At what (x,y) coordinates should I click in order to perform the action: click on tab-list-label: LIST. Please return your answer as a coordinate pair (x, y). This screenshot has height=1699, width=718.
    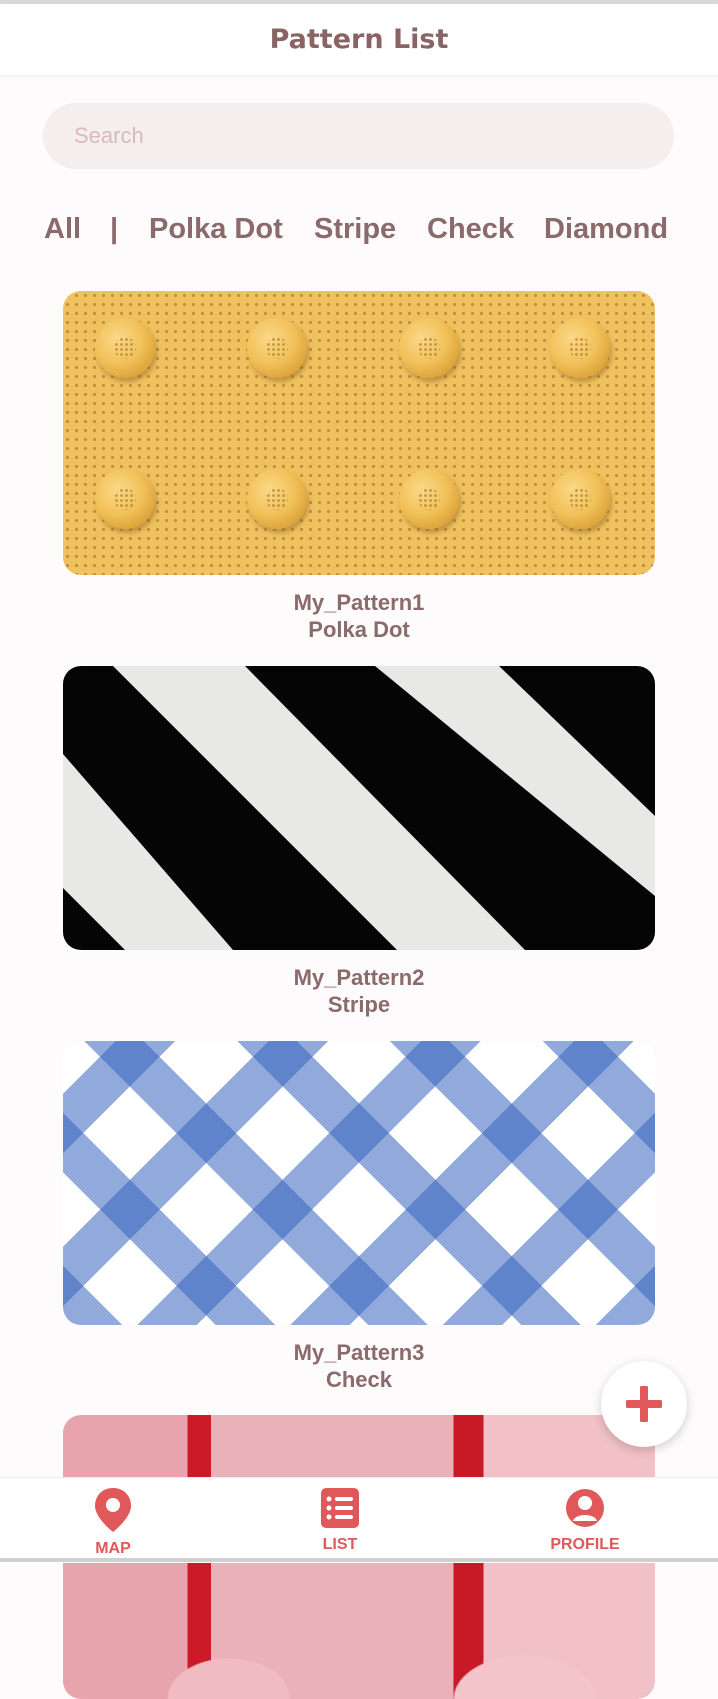
    Looking at the image, I should click on (340, 1544).